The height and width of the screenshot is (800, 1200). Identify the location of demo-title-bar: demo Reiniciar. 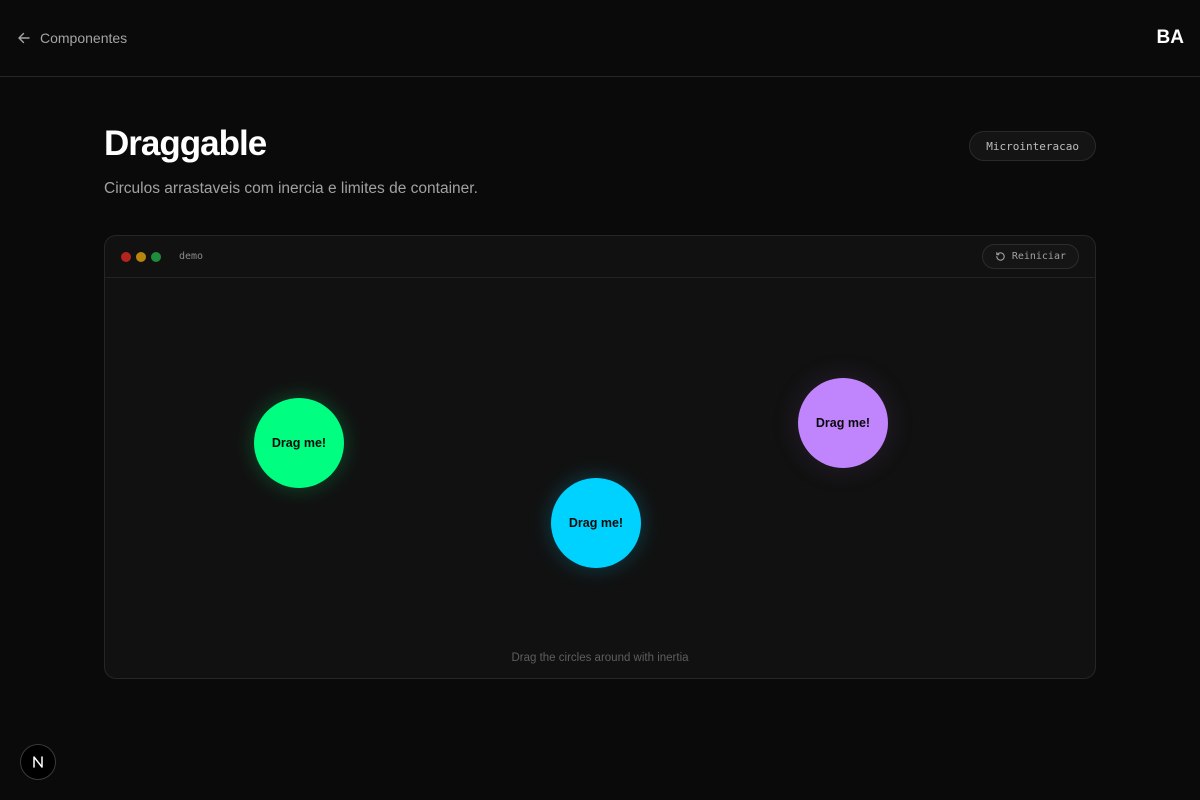
(600, 257).